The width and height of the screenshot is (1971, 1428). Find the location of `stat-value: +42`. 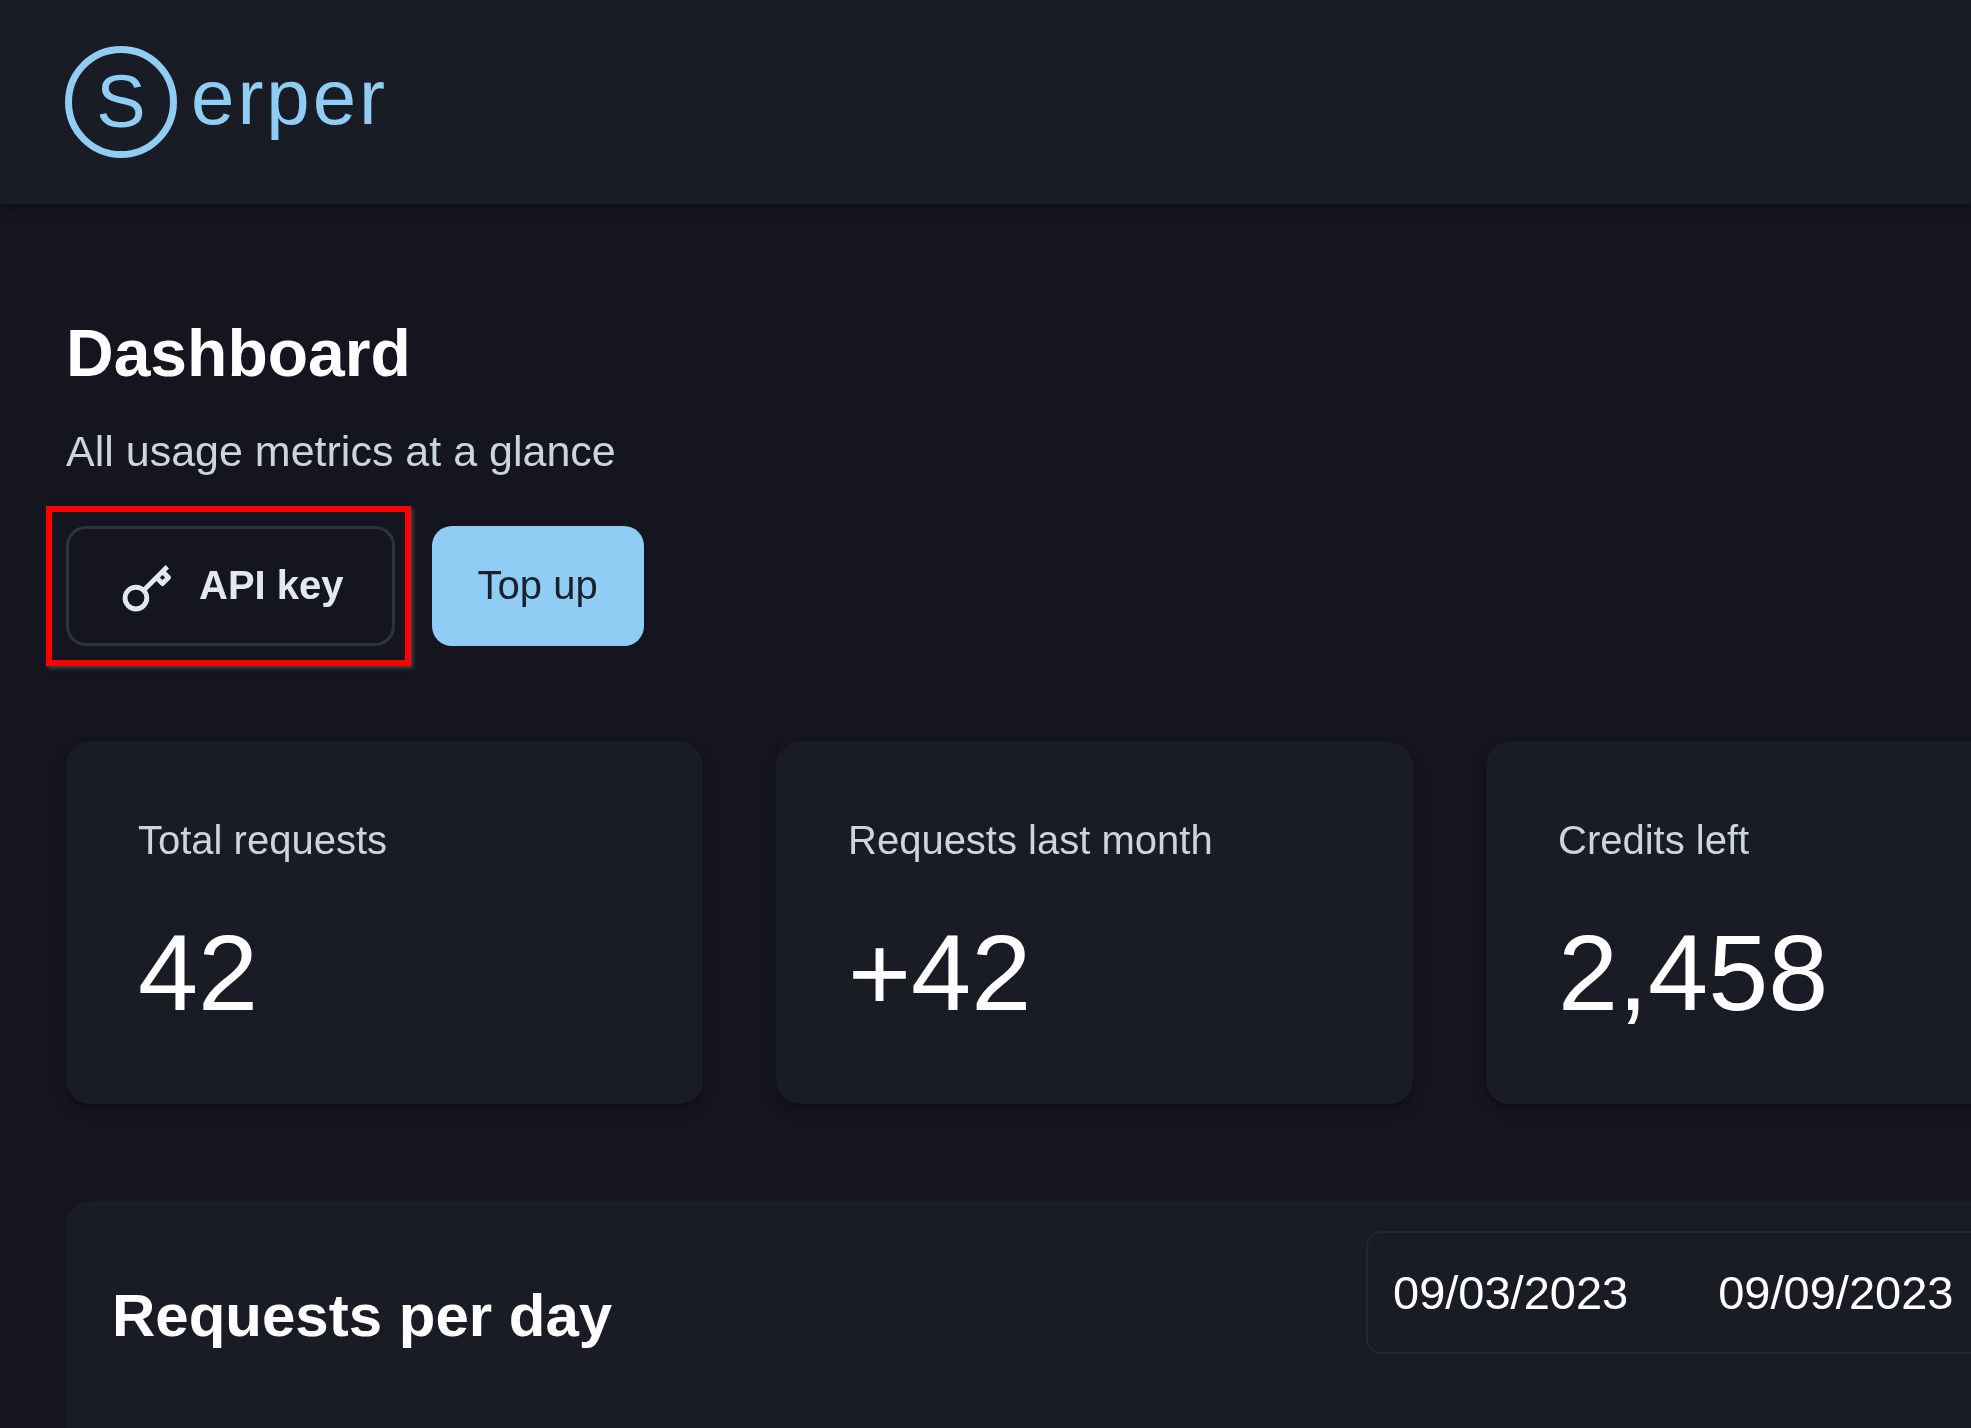

stat-value: +42 is located at coordinates (940, 972).